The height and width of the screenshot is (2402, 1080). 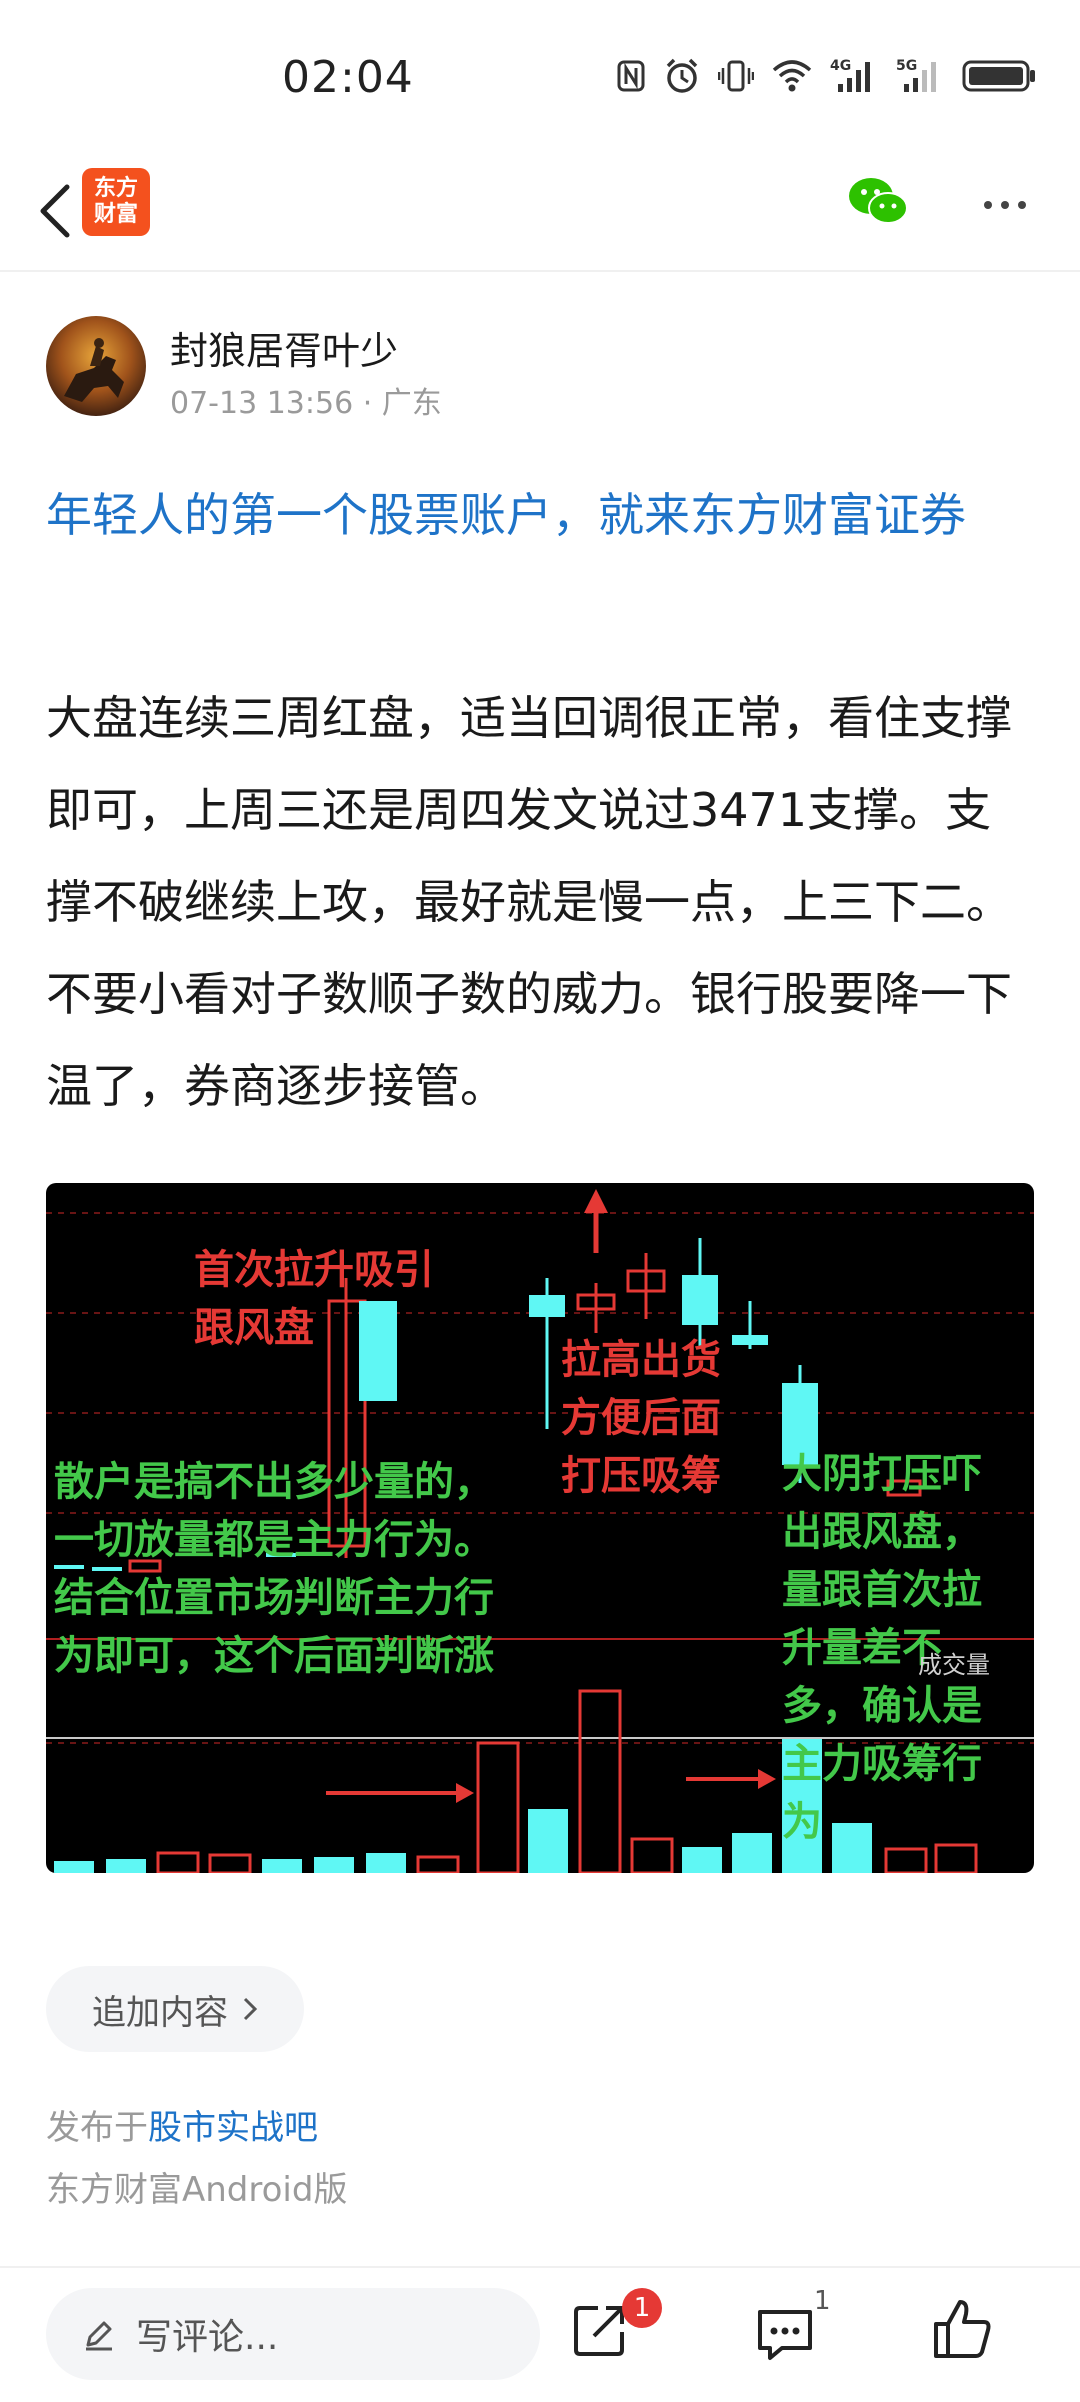 I want to click on signal-5g-icon: 5G, so click(x=920, y=76).